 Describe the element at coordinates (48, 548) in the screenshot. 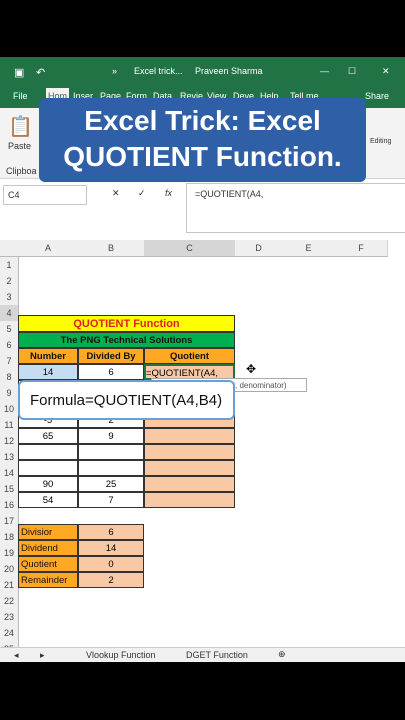

I see `summary-label: Dividend` at that location.